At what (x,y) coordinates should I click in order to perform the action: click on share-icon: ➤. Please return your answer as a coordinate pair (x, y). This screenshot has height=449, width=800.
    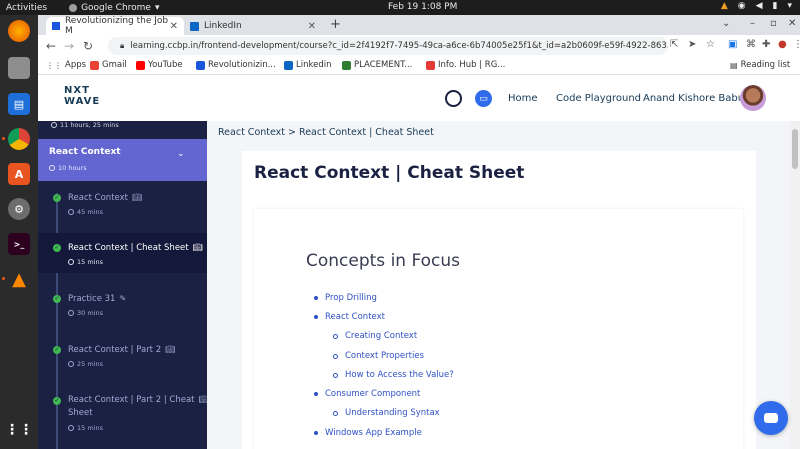
    Looking at the image, I should click on (692, 44).